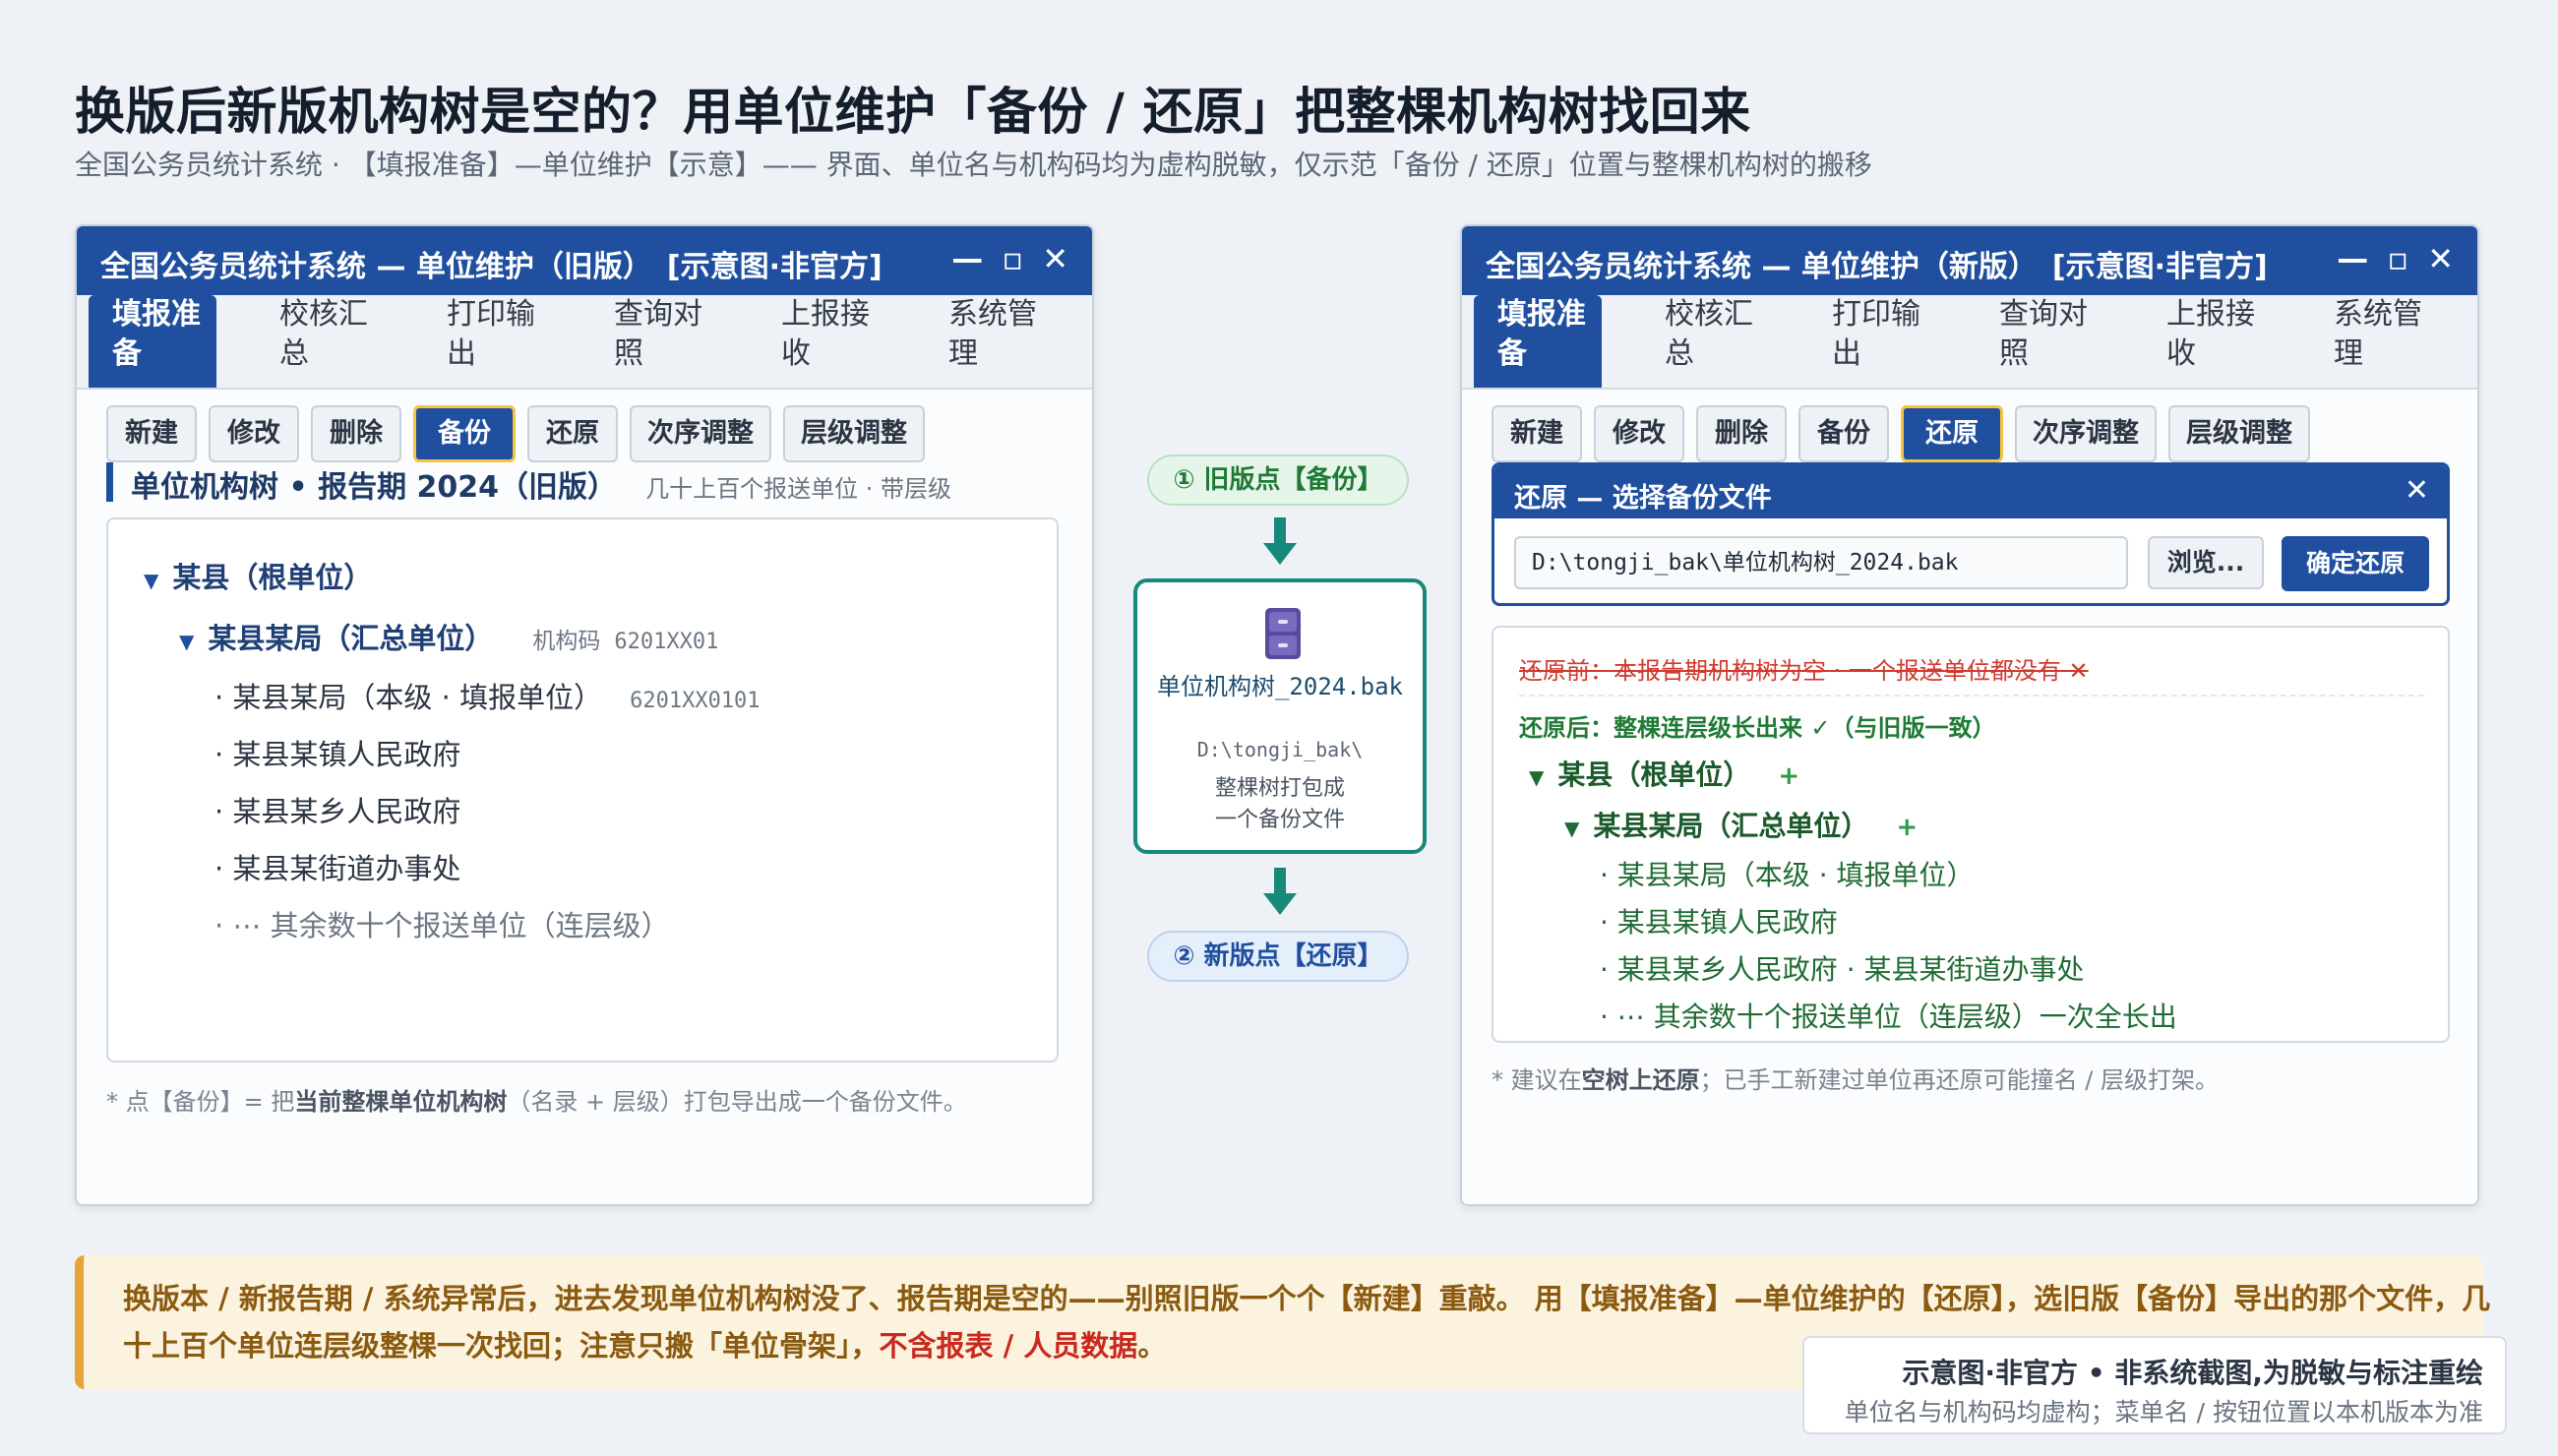 This screenshot has height=1456, width=2558. Describe the element at coordinates (1280, 686) in the screenshot. I see `backup-file-name: 单位机构树_2024.bak` at that location.